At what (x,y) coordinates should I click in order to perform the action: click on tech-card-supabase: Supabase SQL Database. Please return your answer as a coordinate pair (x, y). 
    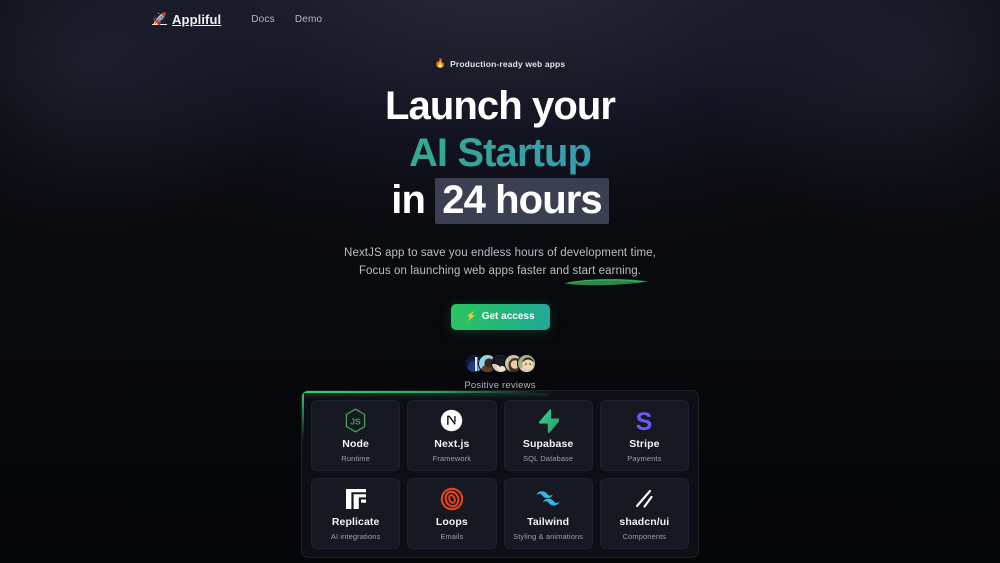
    Looking at the image, I should click on (548, 435).